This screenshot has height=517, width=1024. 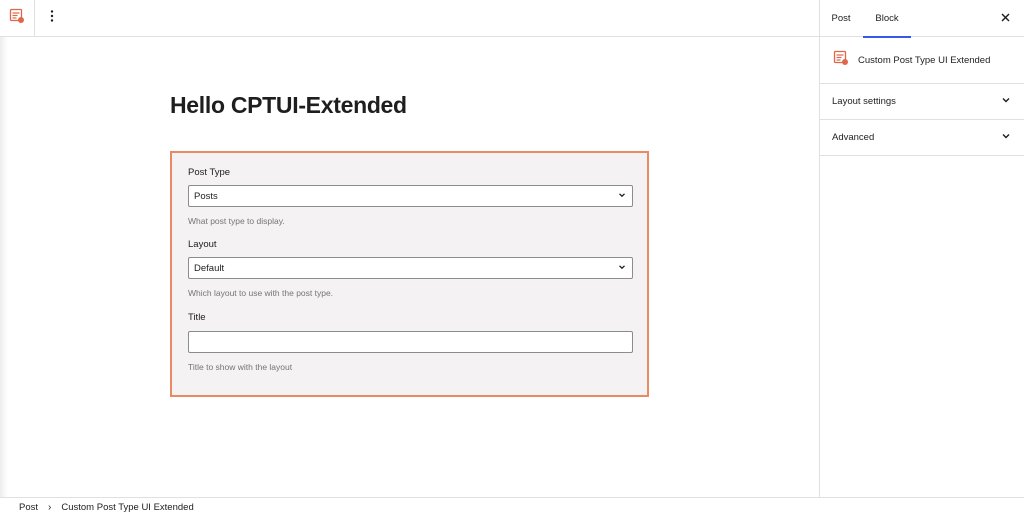 What do you see at coordinates (209, 172) in the screenshot?
I see `post-type-label: Post Type` at bounding box center [209, 172].